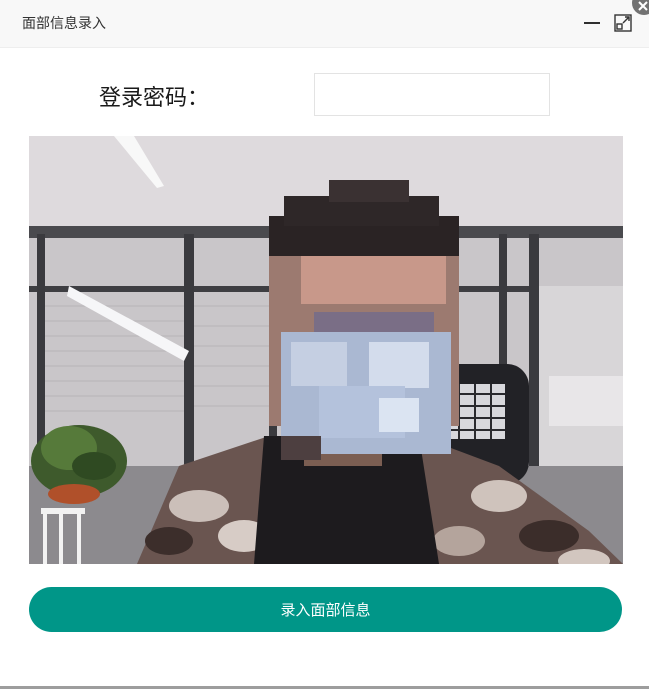 The height and width of the screenshot is (689, 649). I want to click on dialog-titlebar: 面部信息录入, so click(324, 24).